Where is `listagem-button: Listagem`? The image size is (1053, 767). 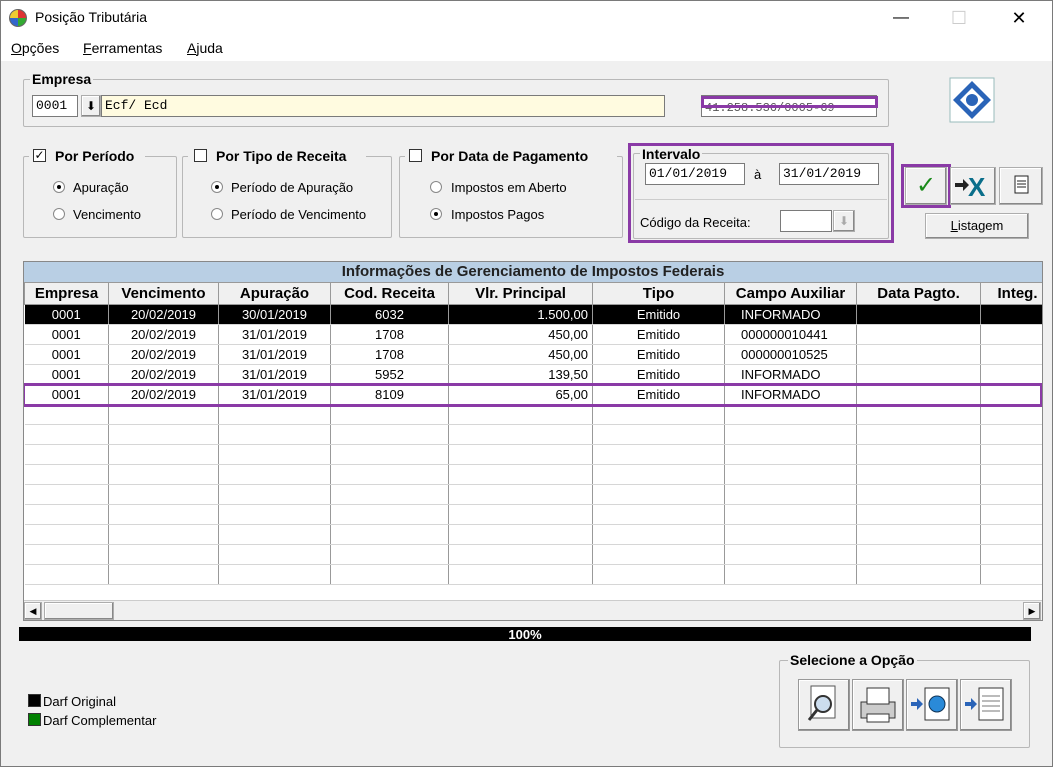
listagem-button: Listagem is located at coordinates (977, 226).